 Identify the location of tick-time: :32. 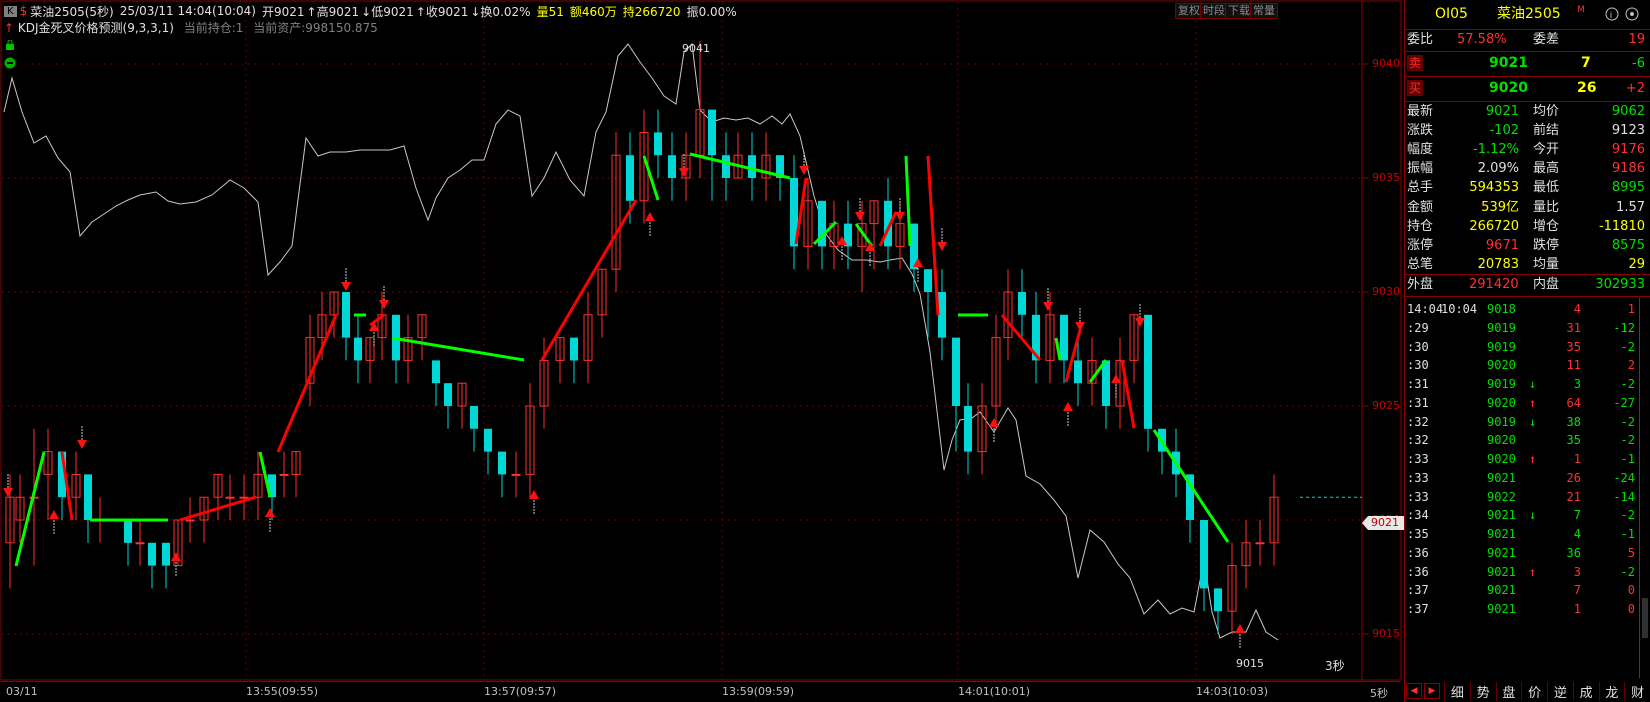
(1418, 440).